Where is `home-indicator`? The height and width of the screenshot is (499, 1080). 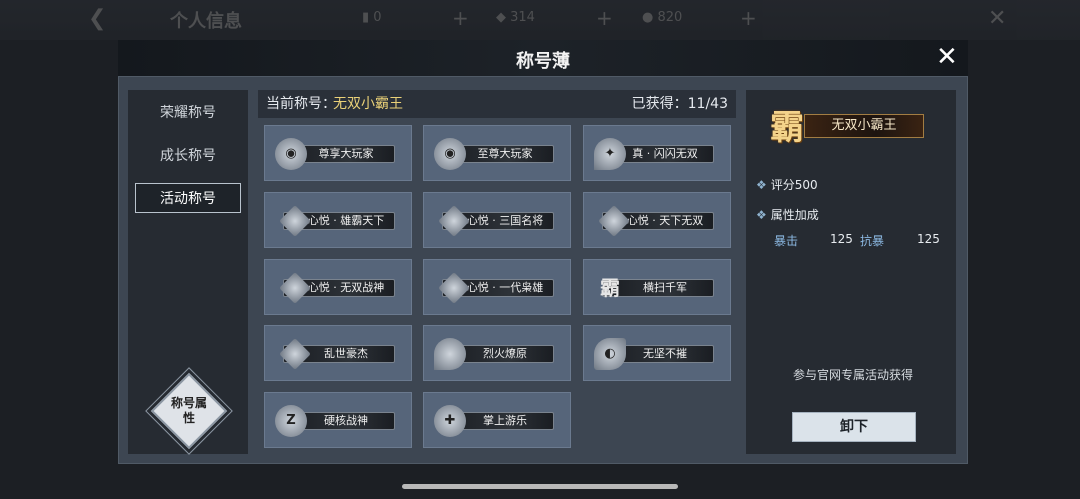
home-indicator is located at coordinates (540, 486).